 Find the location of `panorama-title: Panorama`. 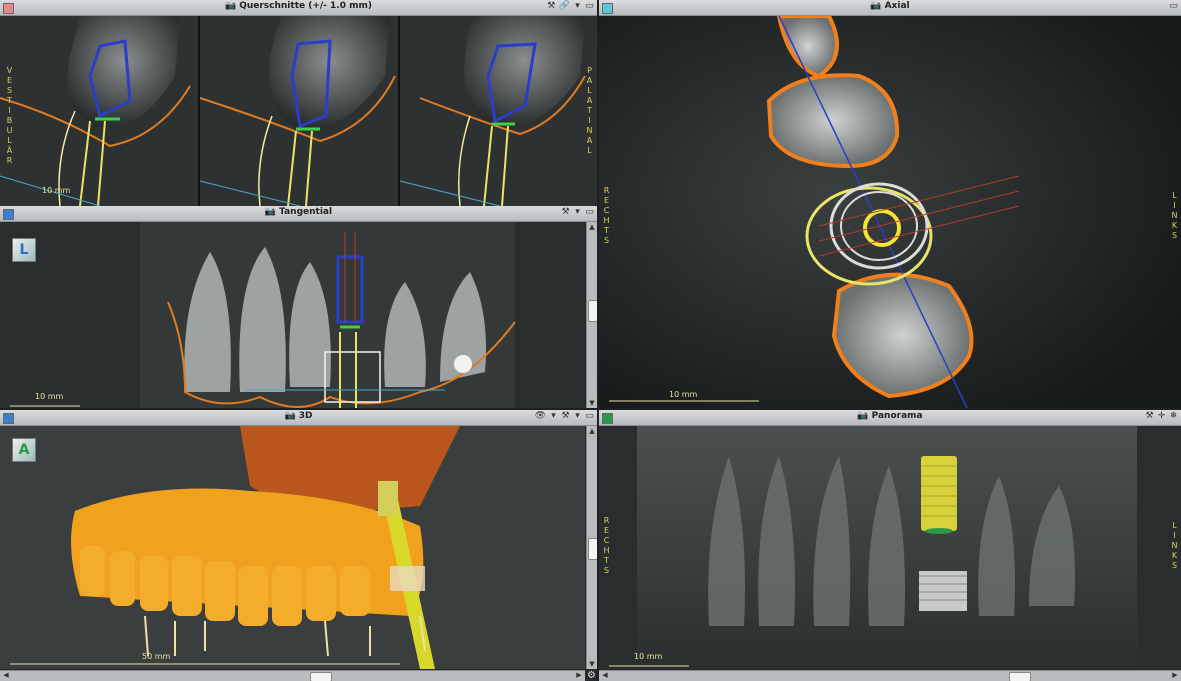

panorama-title: Panorama is located at coordinates (897, 416).